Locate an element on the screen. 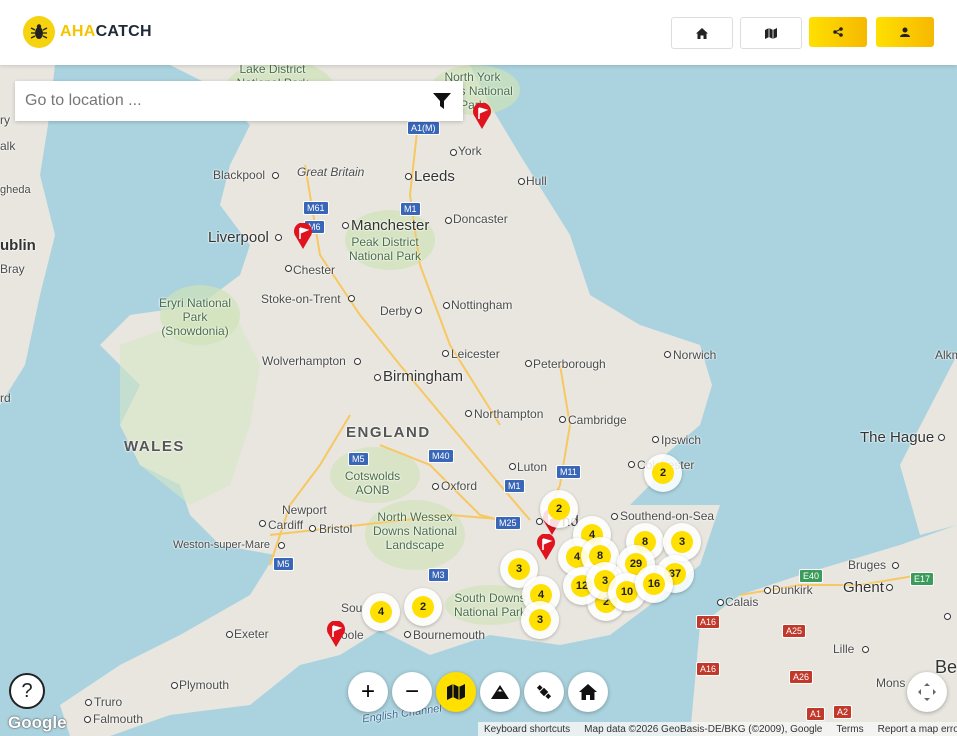 The image size is (957, 736). marker-cluster: 4 is located at coordinates (381, 612).